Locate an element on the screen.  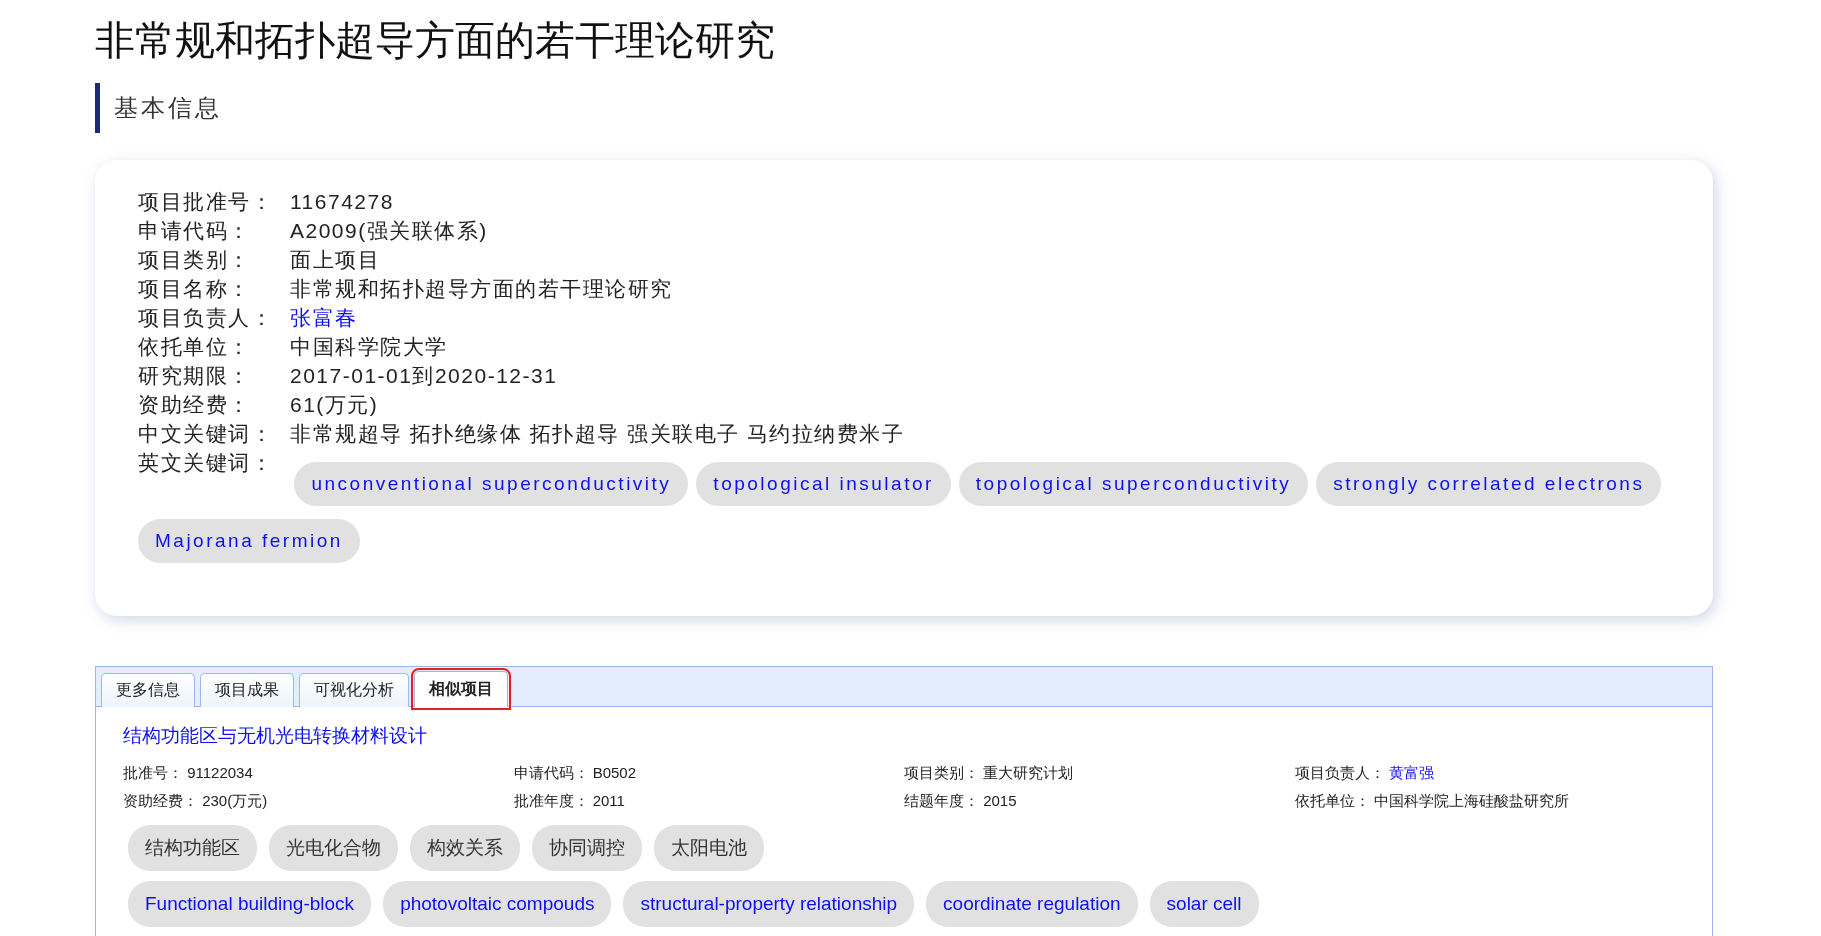
keyword-tag: unconventional superconductivity is located at coordinates (491, 484).